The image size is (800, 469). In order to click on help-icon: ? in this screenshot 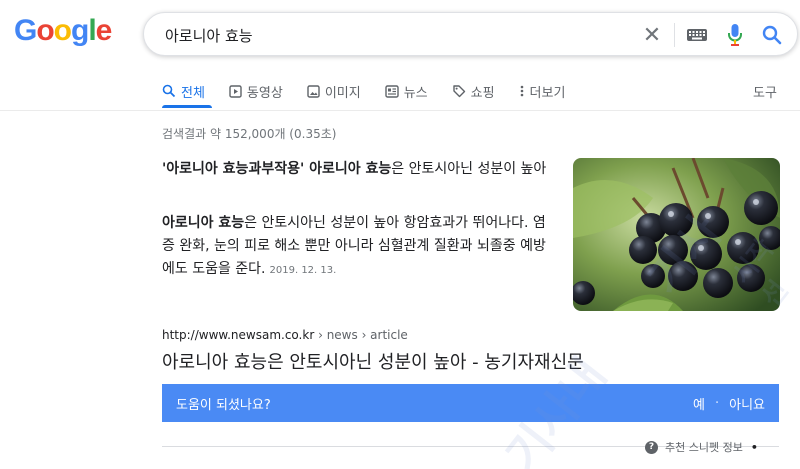, I will do `click(651, 447)`.